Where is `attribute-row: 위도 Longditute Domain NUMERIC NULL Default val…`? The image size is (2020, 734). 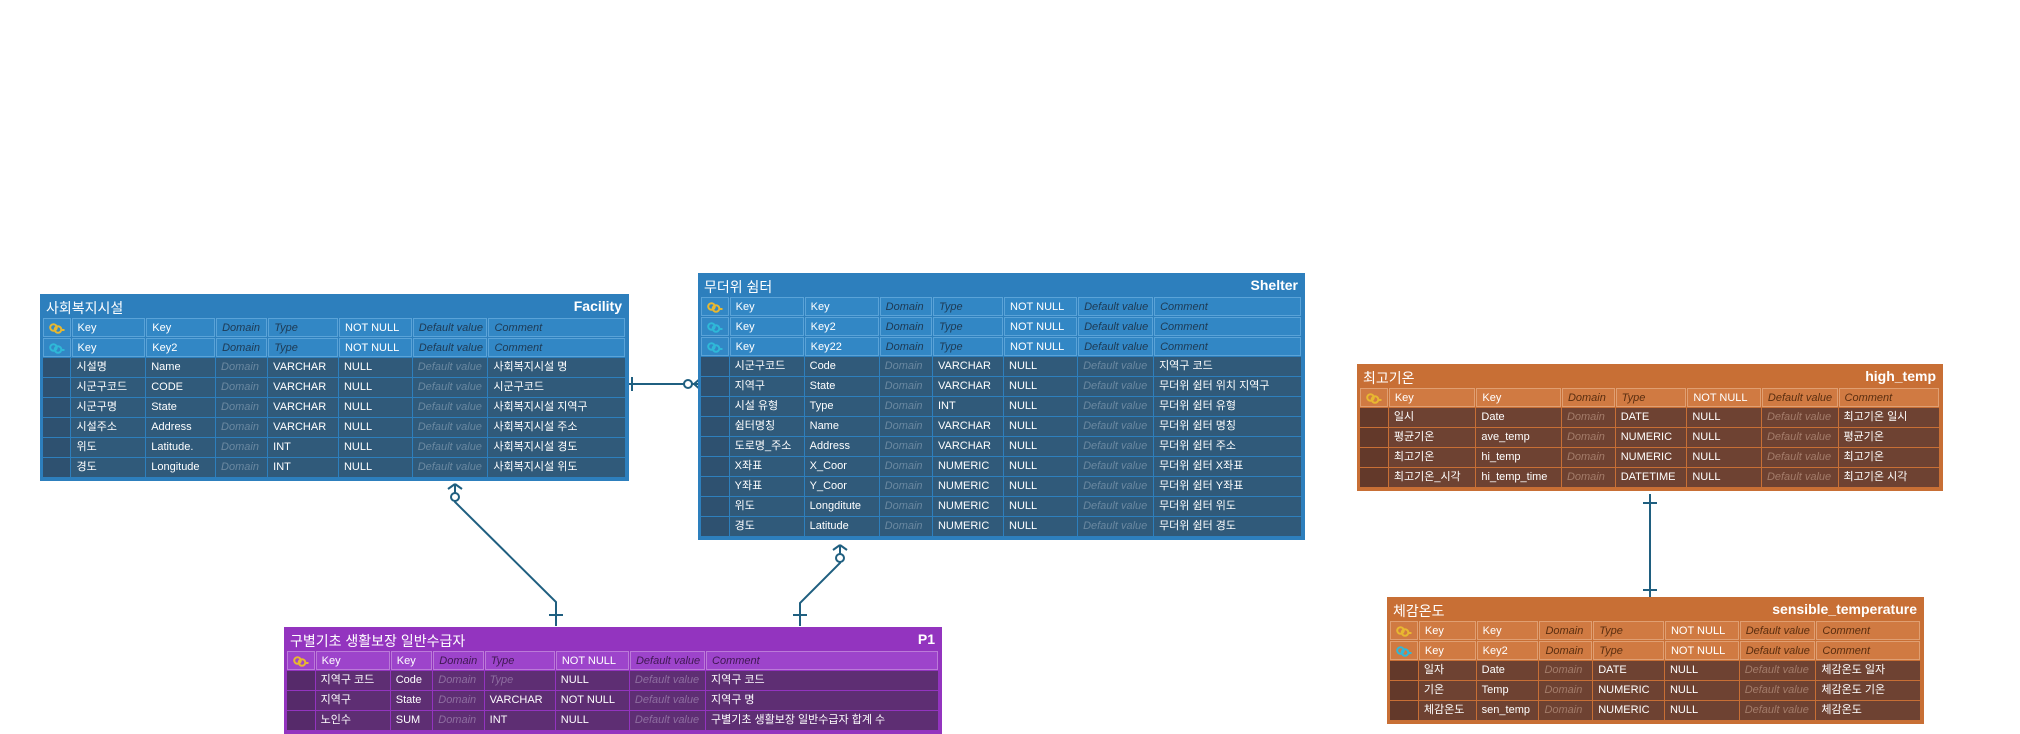 attribute-row: 위도 Longditute Domain NUMERIC NULL Default val… is located at coordinates (1001, 507).